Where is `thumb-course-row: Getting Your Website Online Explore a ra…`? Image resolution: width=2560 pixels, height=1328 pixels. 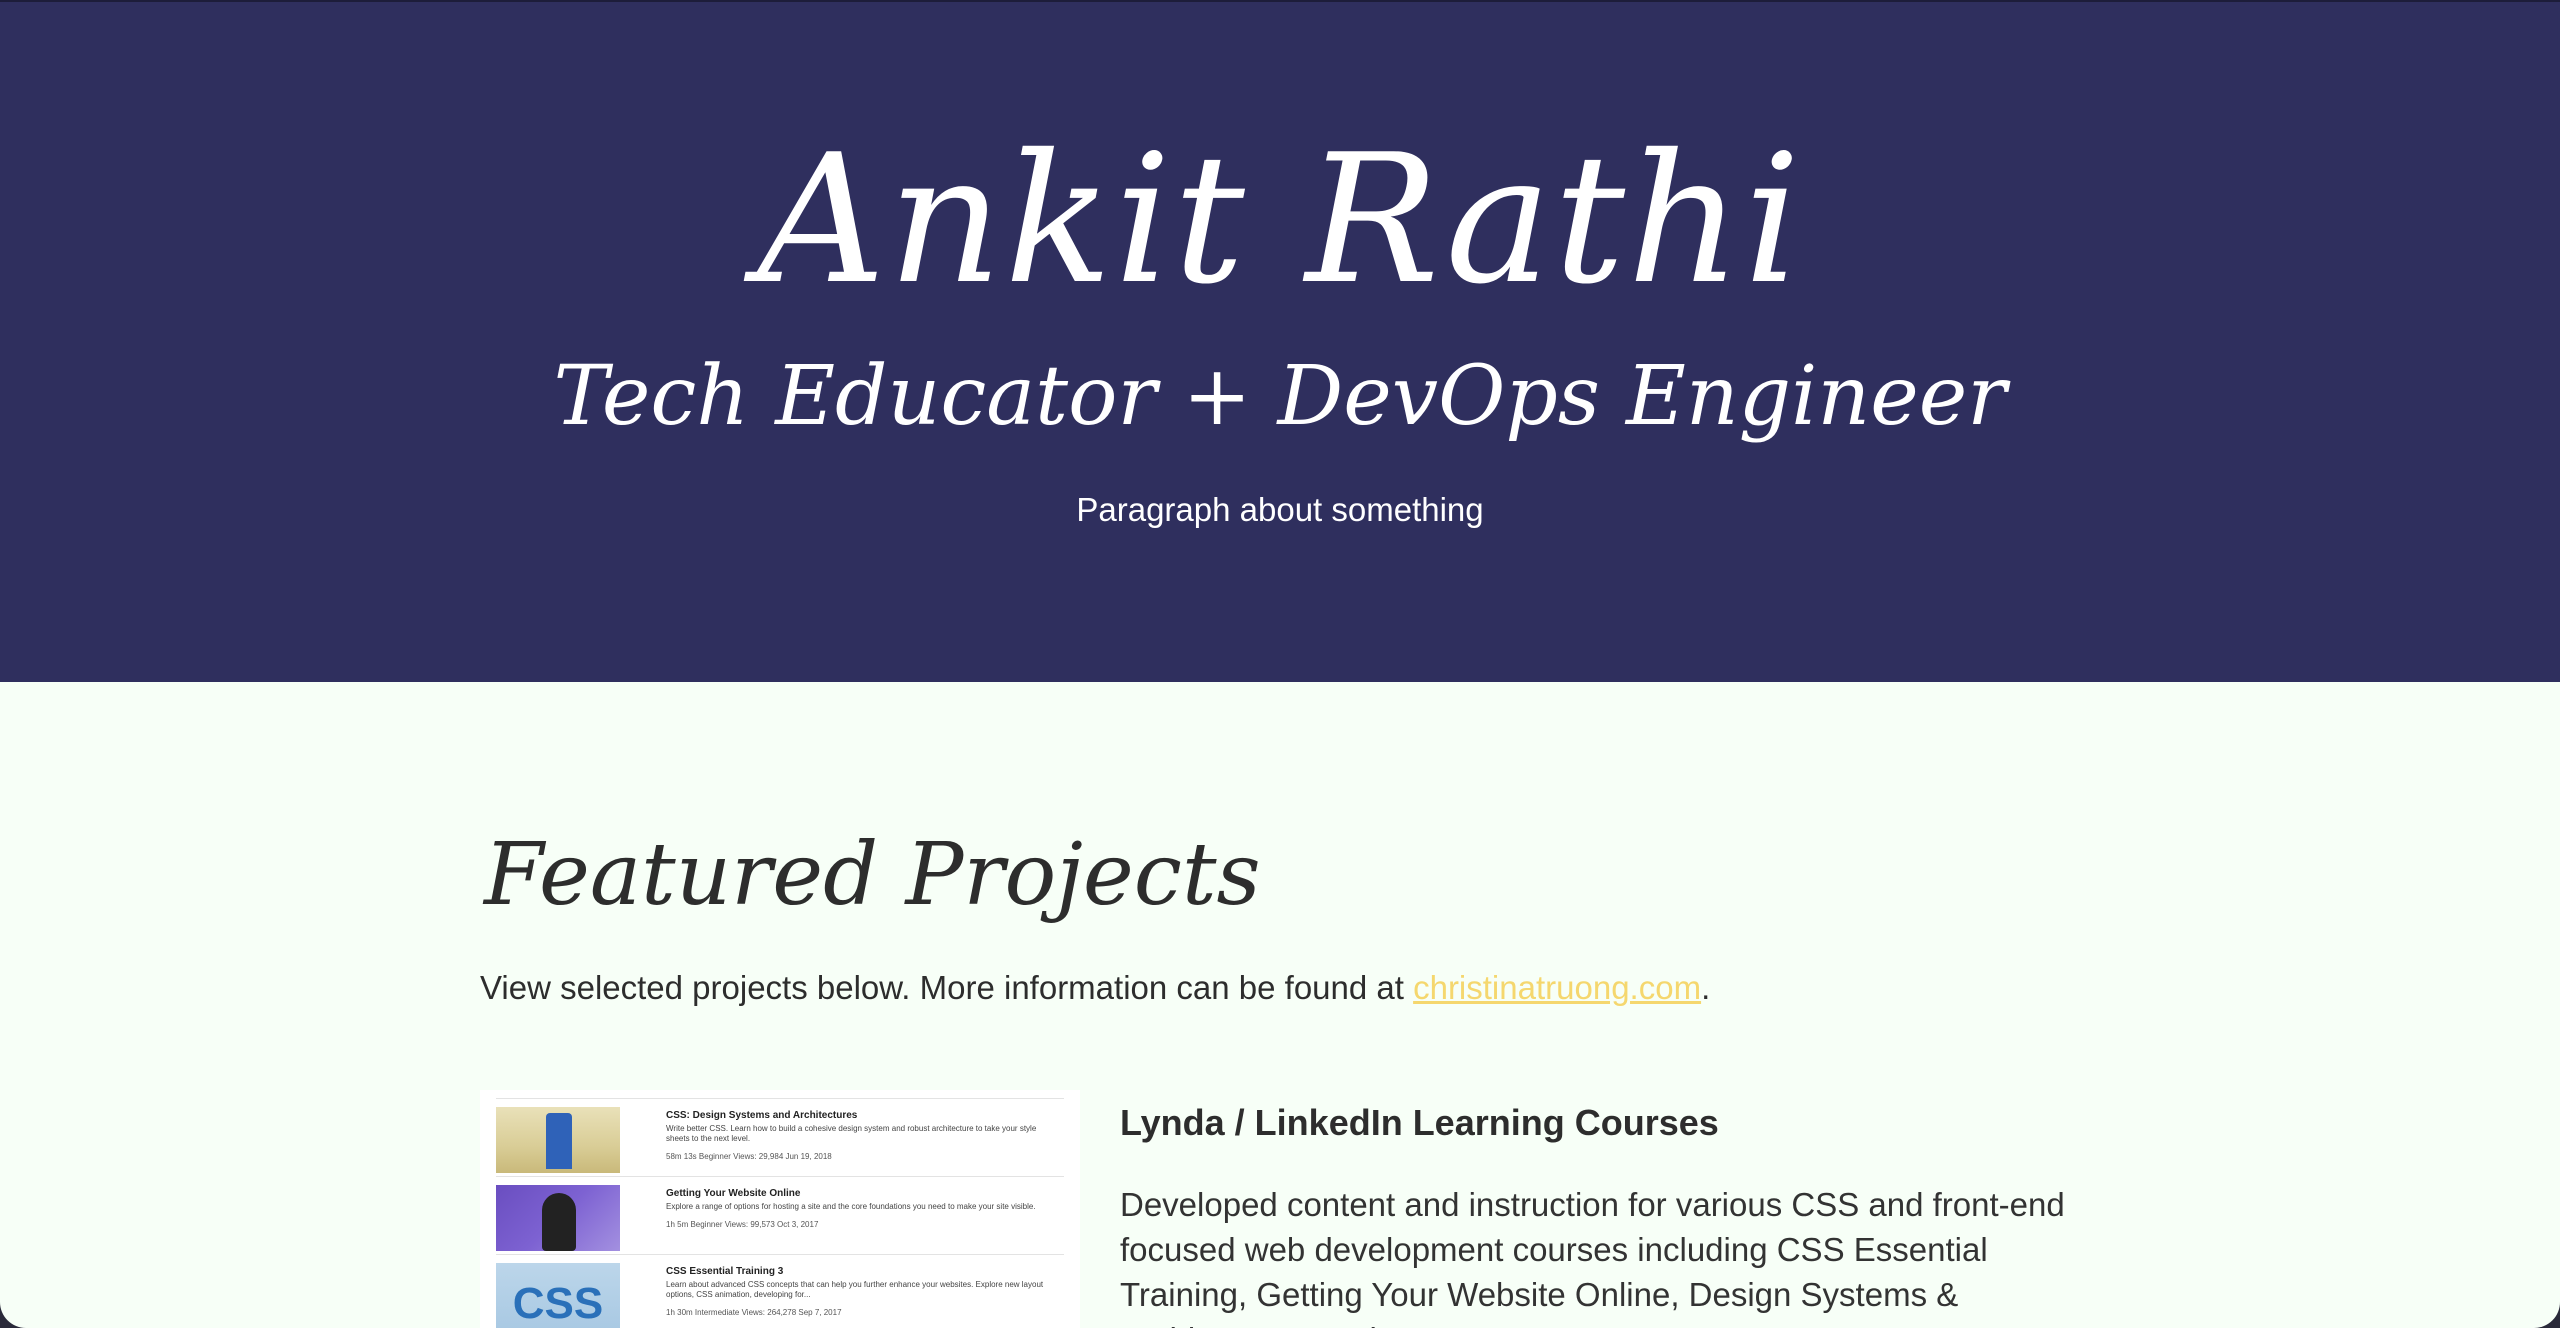 thumb-course-row: Getting Your Website Online Explore a ra… is located at coordinates (780, 1213).